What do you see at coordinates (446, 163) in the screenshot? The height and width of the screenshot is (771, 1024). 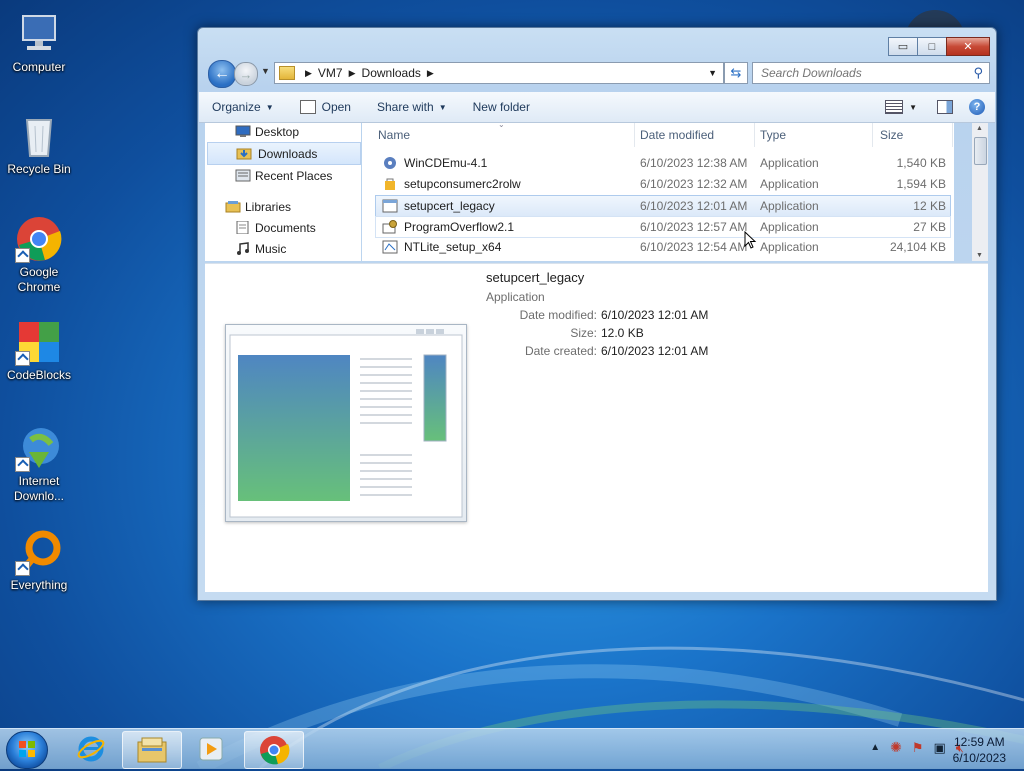 I see `file-name: WinCDEmu-4.1` at bounding box center [446, 163].